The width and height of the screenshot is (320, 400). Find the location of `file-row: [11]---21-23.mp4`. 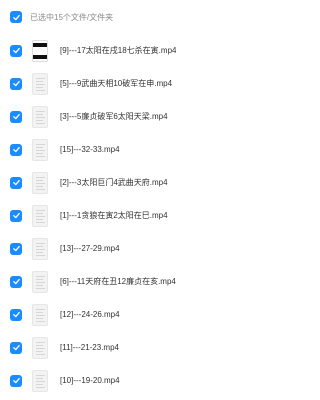

file-row: [11]---21-23.mp4 is located at coordinates (140, 347).